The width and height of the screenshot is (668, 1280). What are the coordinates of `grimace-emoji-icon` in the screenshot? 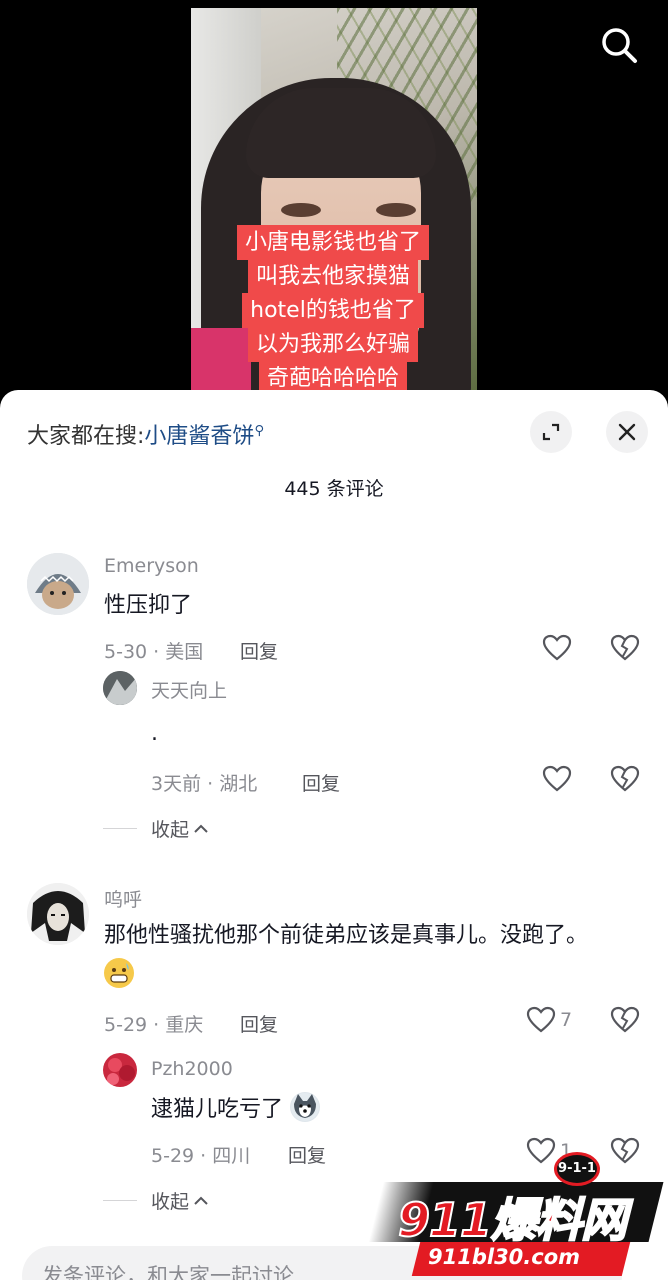 It's located at (119, 973).